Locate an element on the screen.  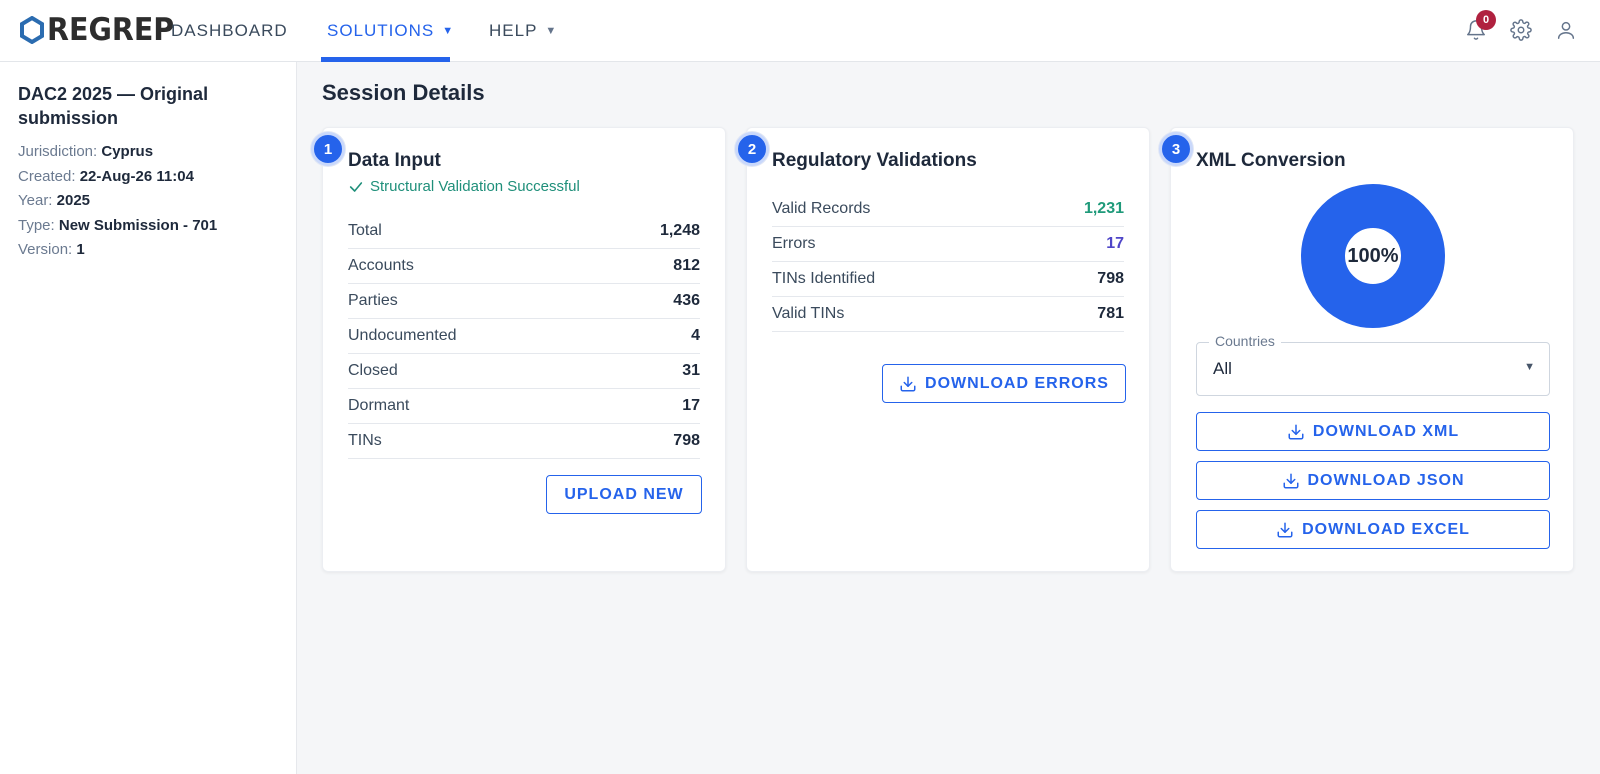
field-value: 1 is located at coordinates (80, 249).